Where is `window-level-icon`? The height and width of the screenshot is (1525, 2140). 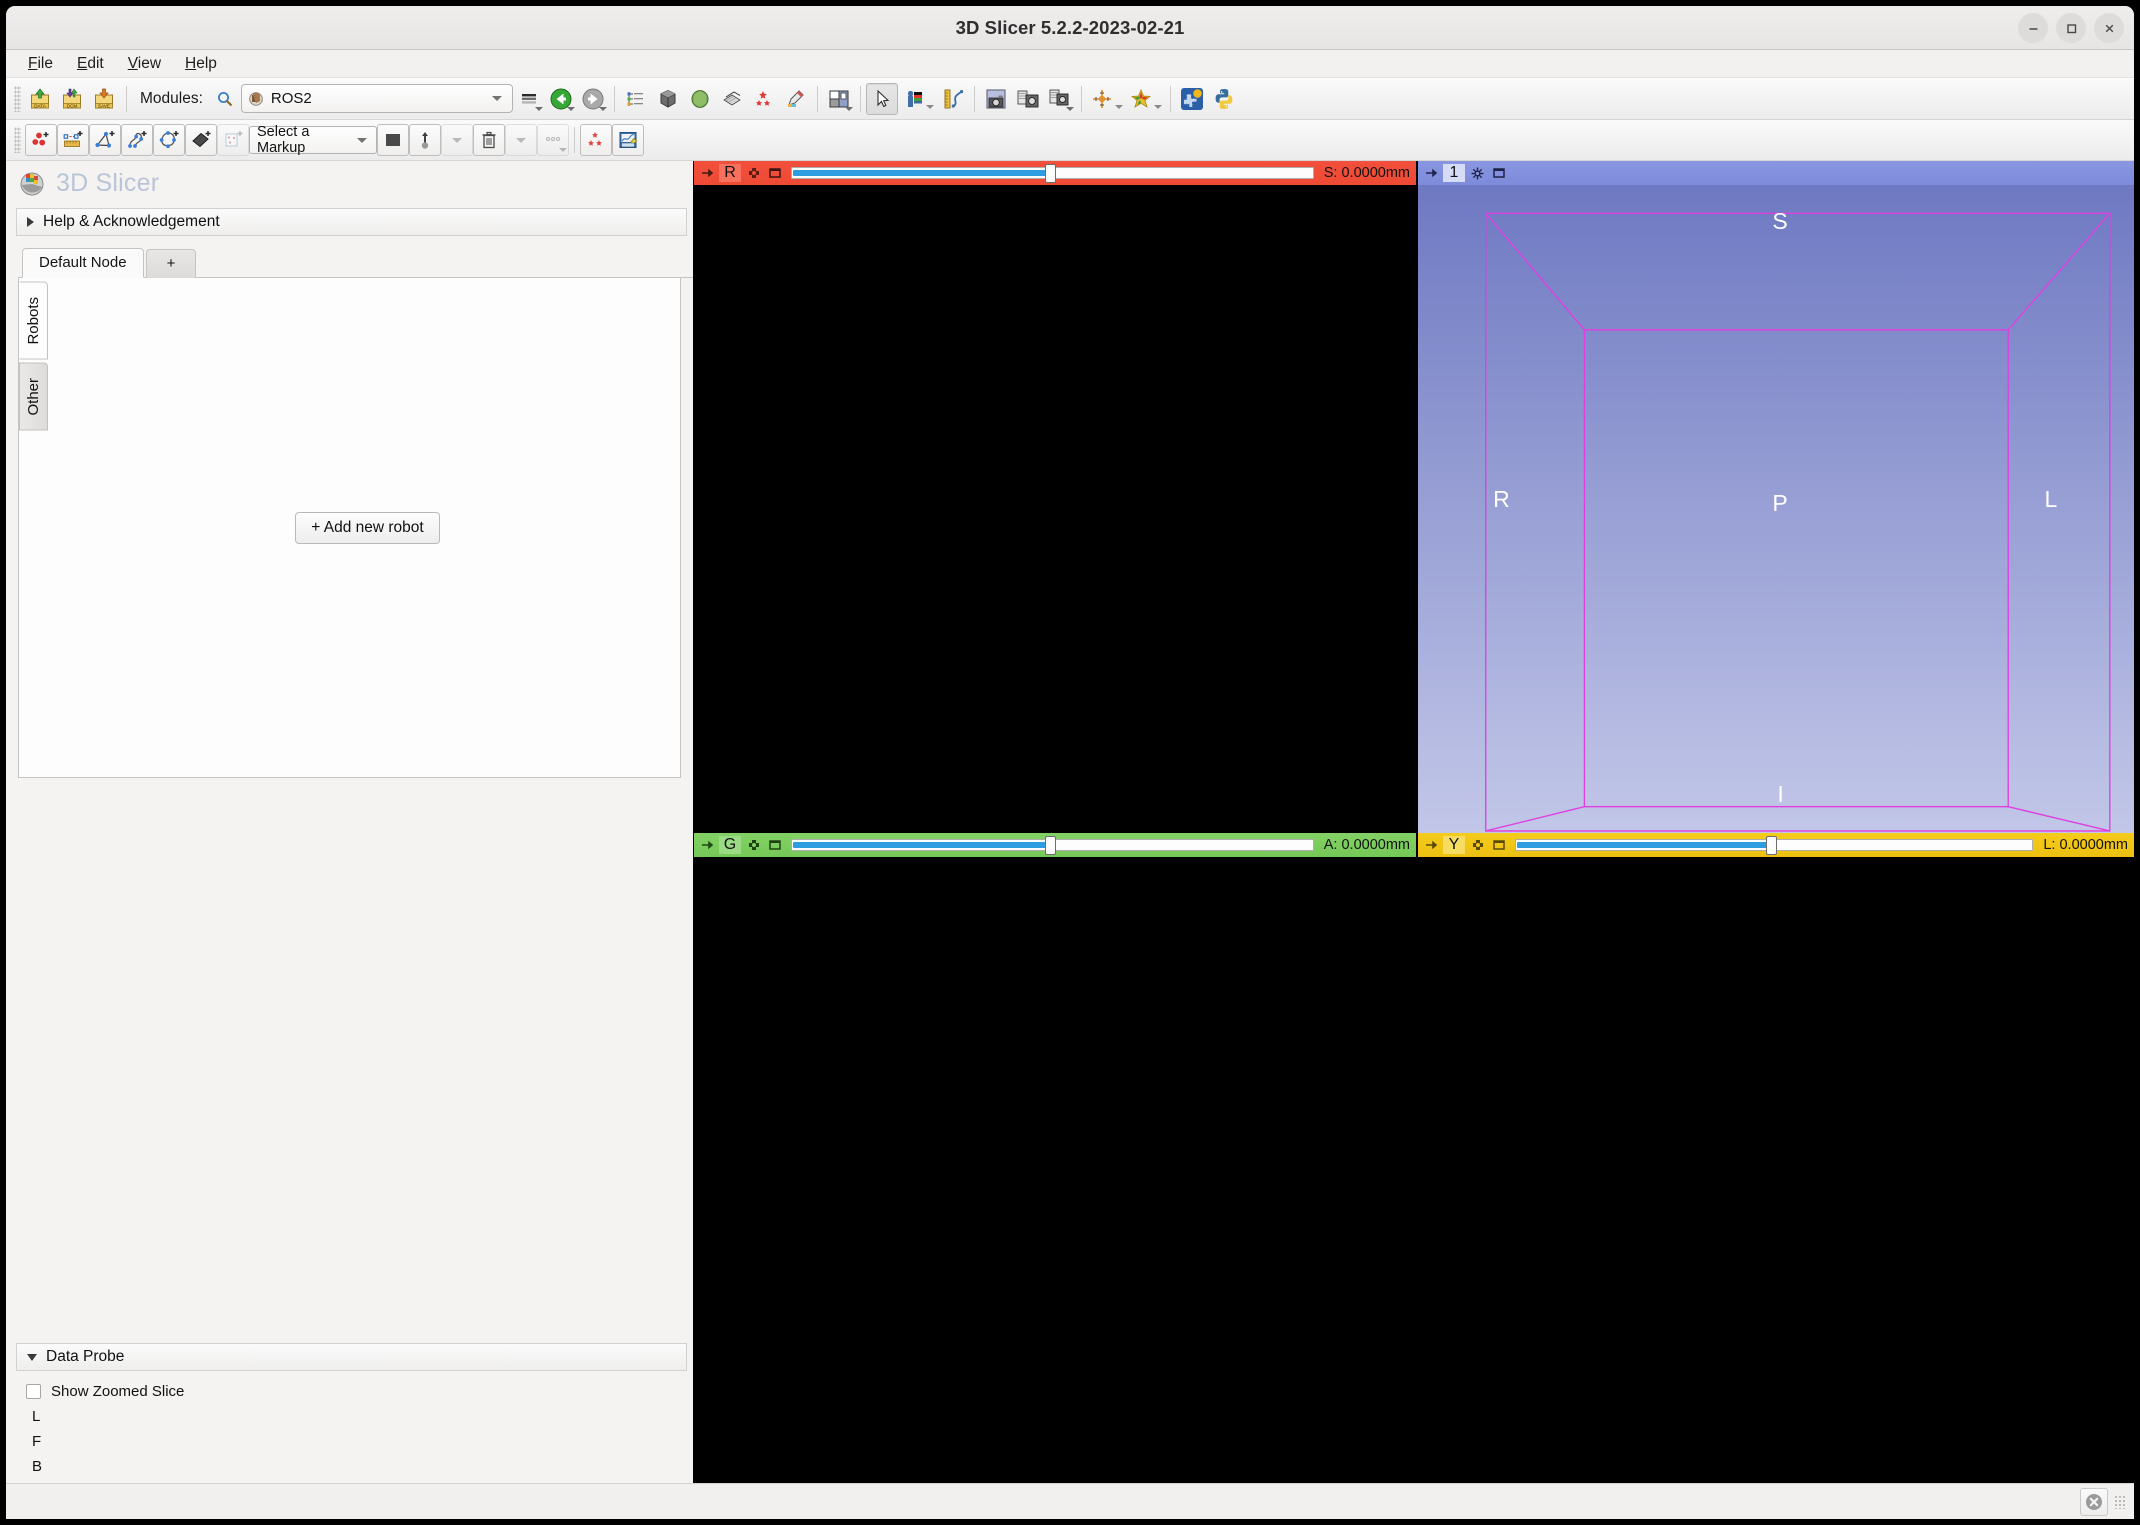 window-level-icon is located at coordinates (917, 99).